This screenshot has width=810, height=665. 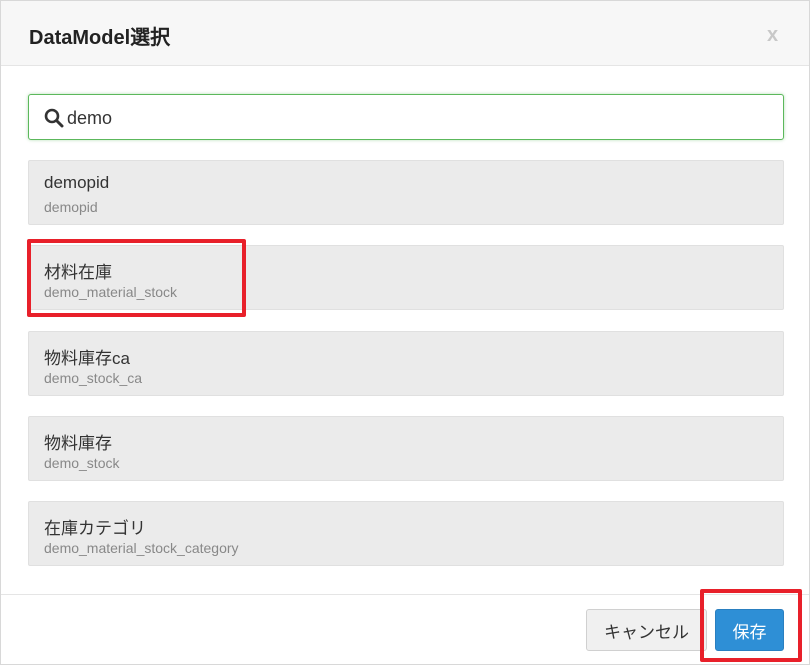 What do you see at coordinates (406, 363) in the screenshot?
I see `list-item-demo-stock-ca: 物料庫存ca demo_stock_ca` at bounding box center [406, 363].